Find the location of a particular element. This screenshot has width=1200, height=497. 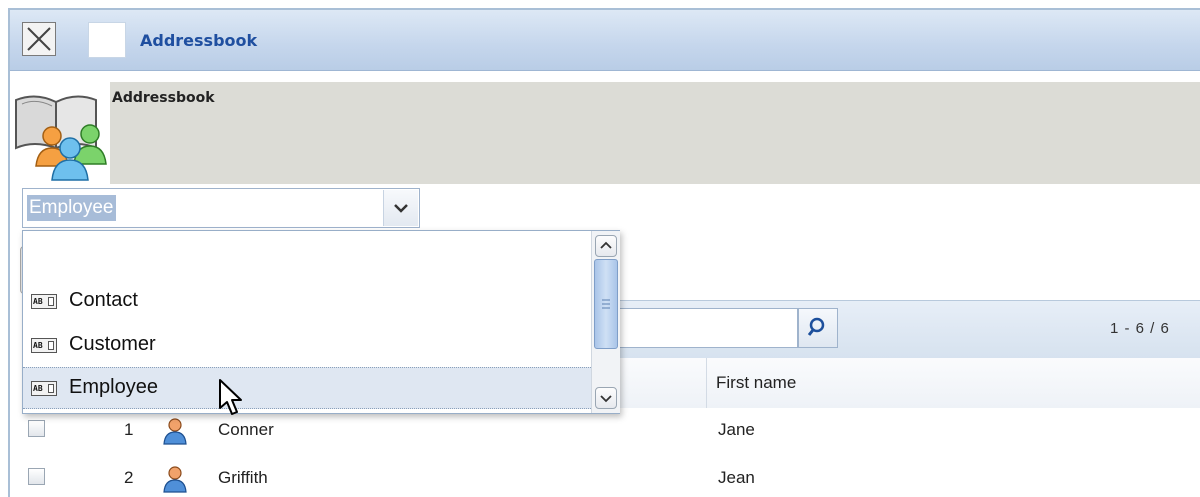

search-button is located at coordinates (818, 328).